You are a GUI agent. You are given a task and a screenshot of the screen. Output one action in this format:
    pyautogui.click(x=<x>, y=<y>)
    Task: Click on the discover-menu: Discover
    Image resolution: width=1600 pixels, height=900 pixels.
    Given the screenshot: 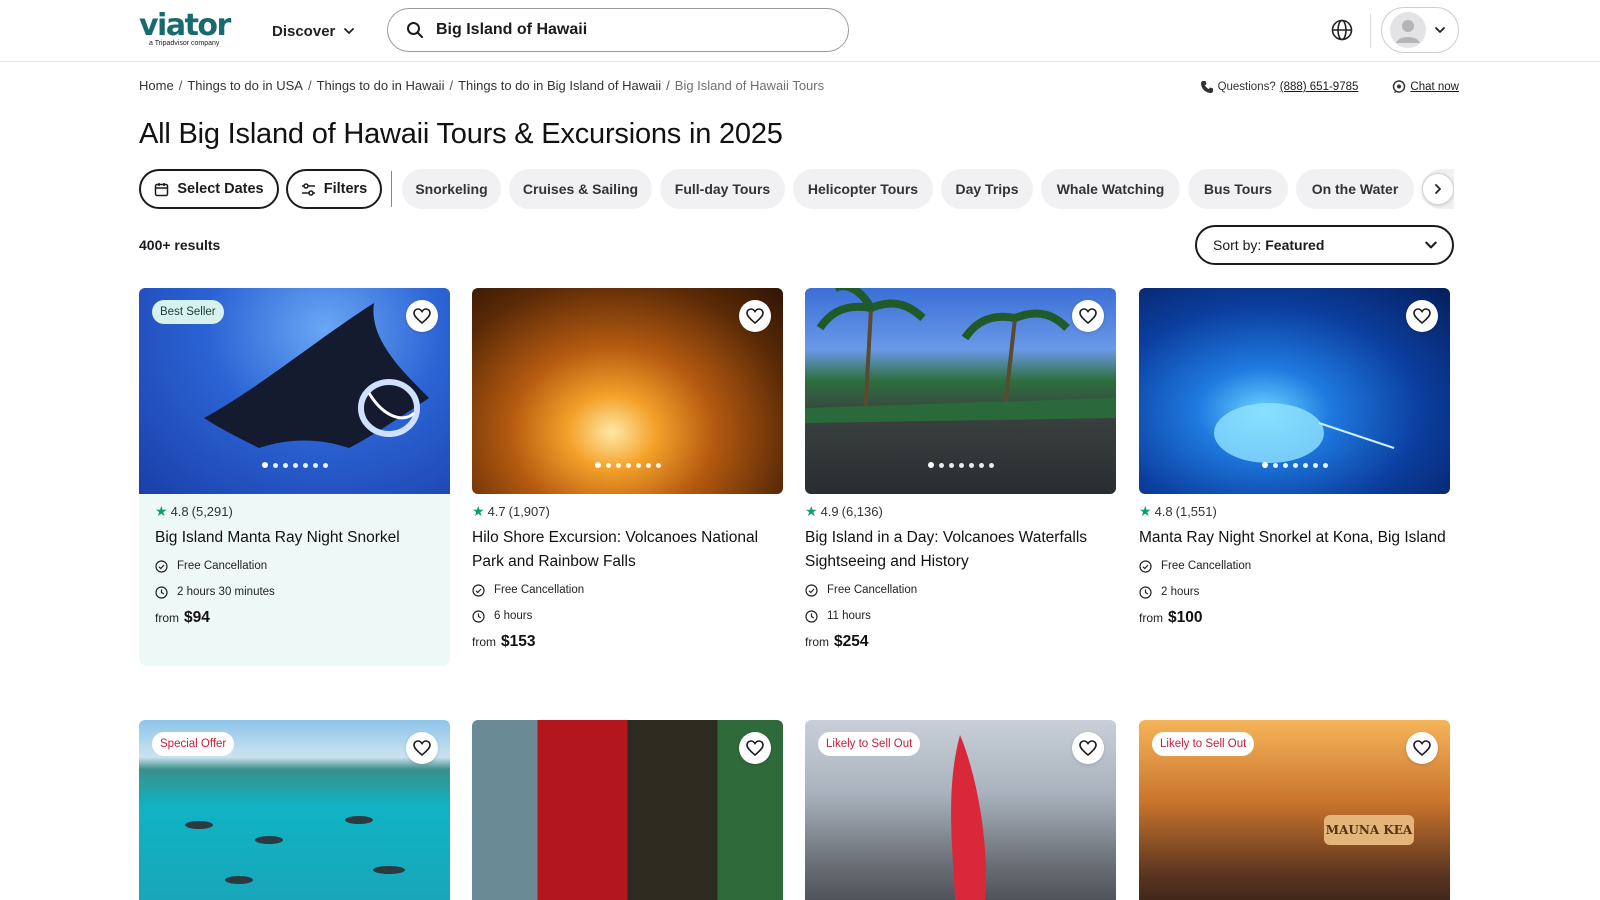 What is the action you would take?
    pyautogui.click(x=313, y=31)
    